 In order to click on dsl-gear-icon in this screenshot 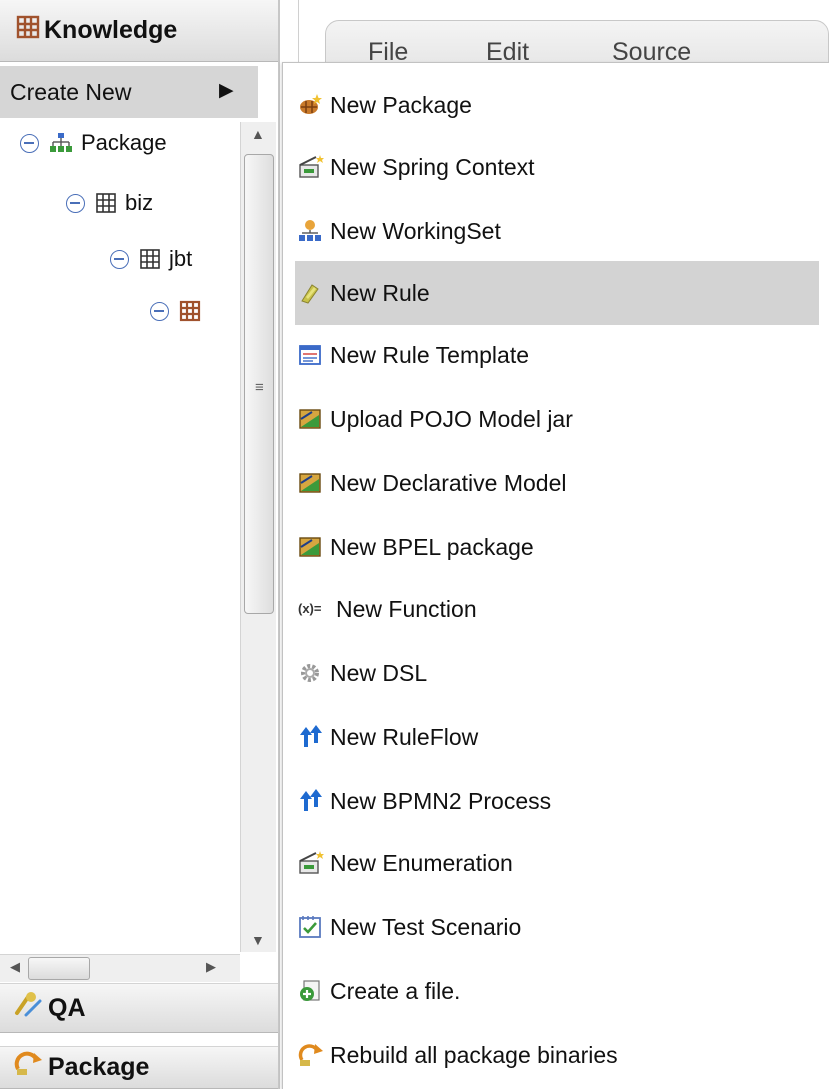, I will do `click(310, 673)`.